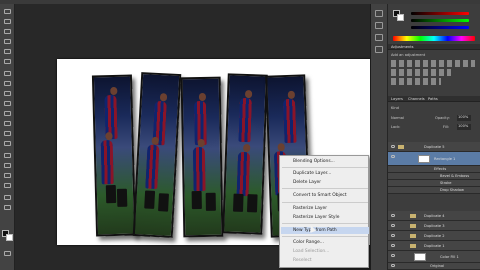 This screenshot has height=270, width=480. What do you see at coordinates (400, 17) in the screenshot?
I see `color-bg-swatch` at bounding box center [400, 17].